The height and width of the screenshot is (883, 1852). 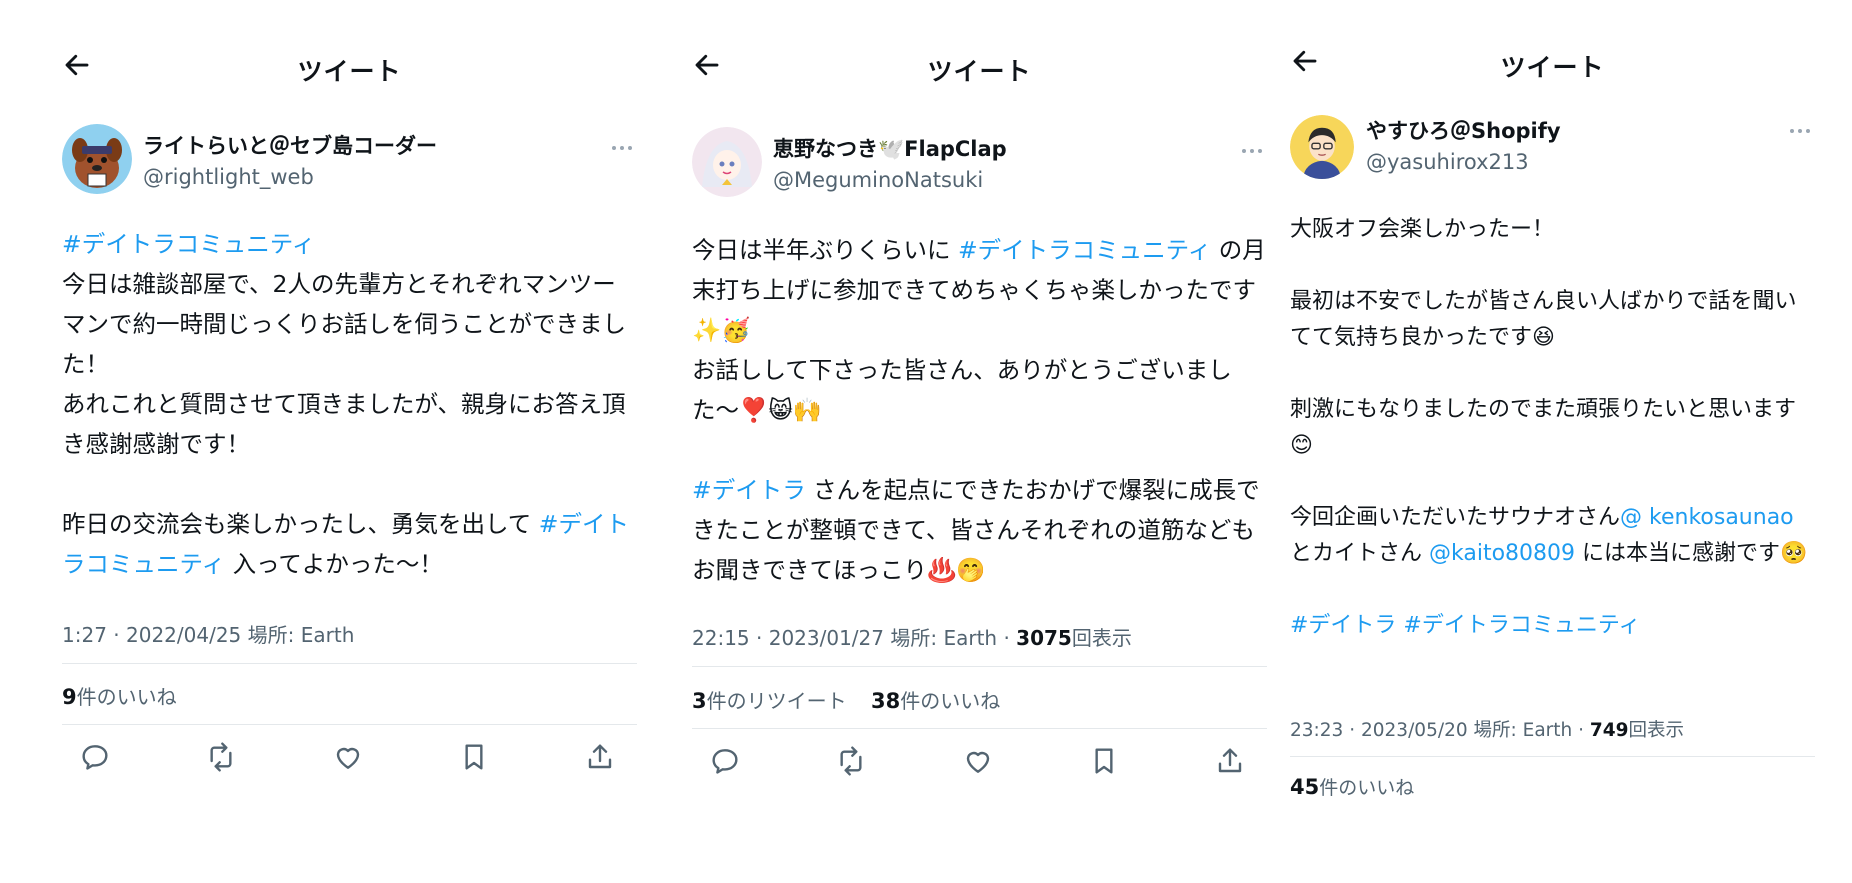 What do you see at coordinates (1463, 162) in the screenshot?
I see `user-handle: @yasuhirox213` at bounding box center [1463, 162].